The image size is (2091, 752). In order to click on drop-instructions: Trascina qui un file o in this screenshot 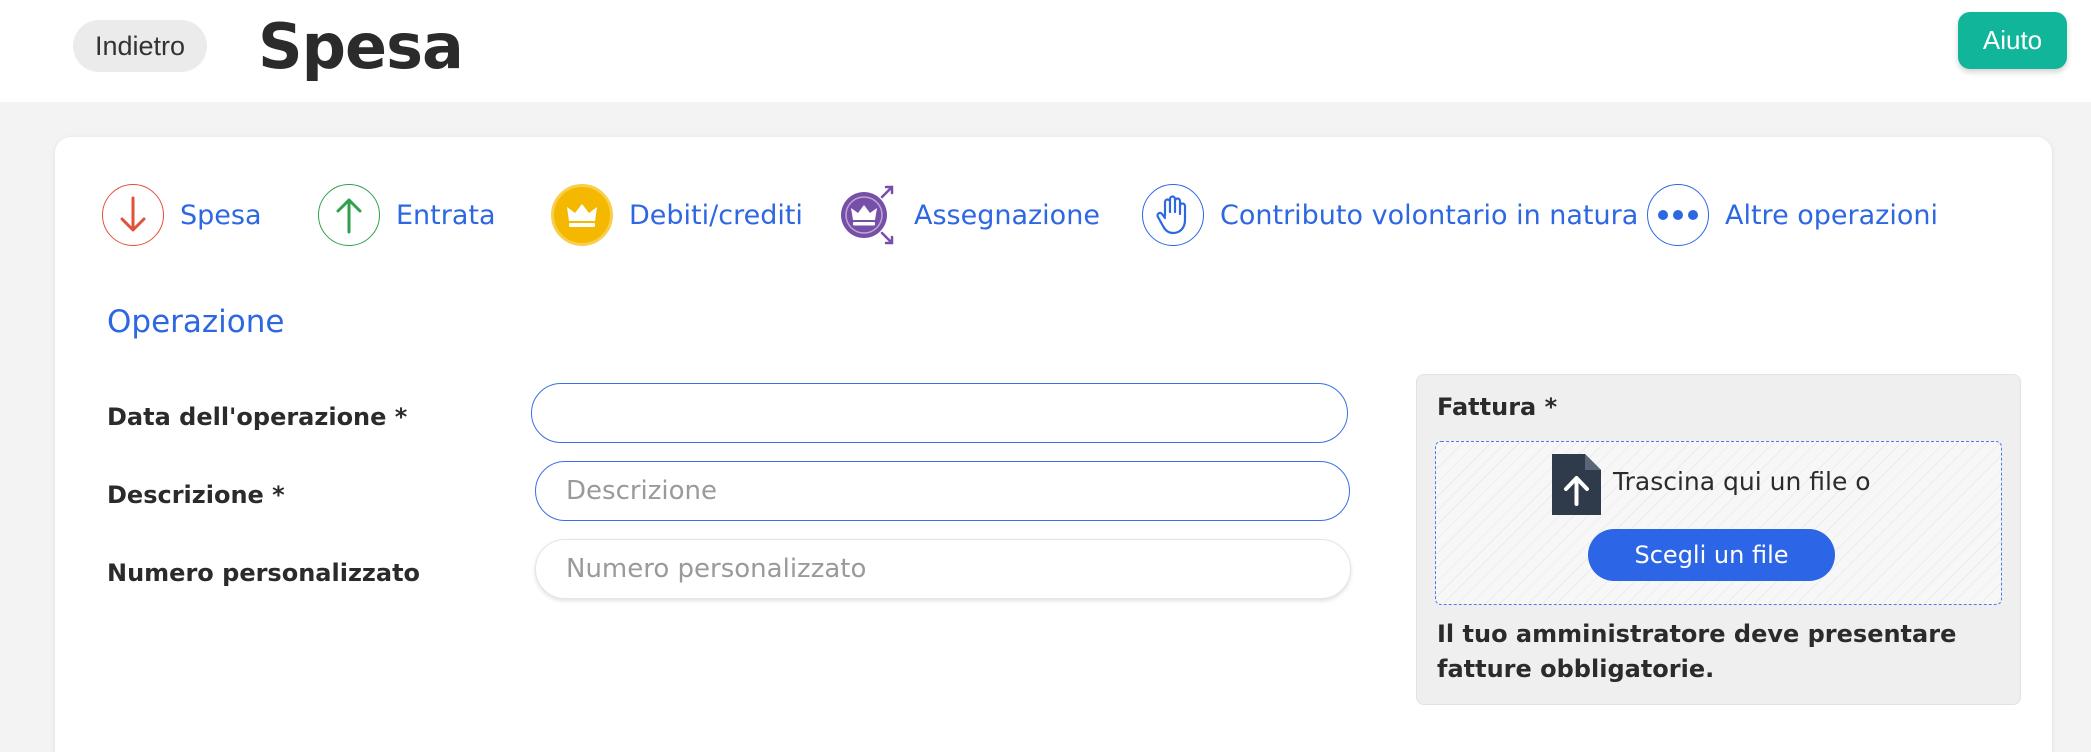, I will do `click(1742, 481)`.